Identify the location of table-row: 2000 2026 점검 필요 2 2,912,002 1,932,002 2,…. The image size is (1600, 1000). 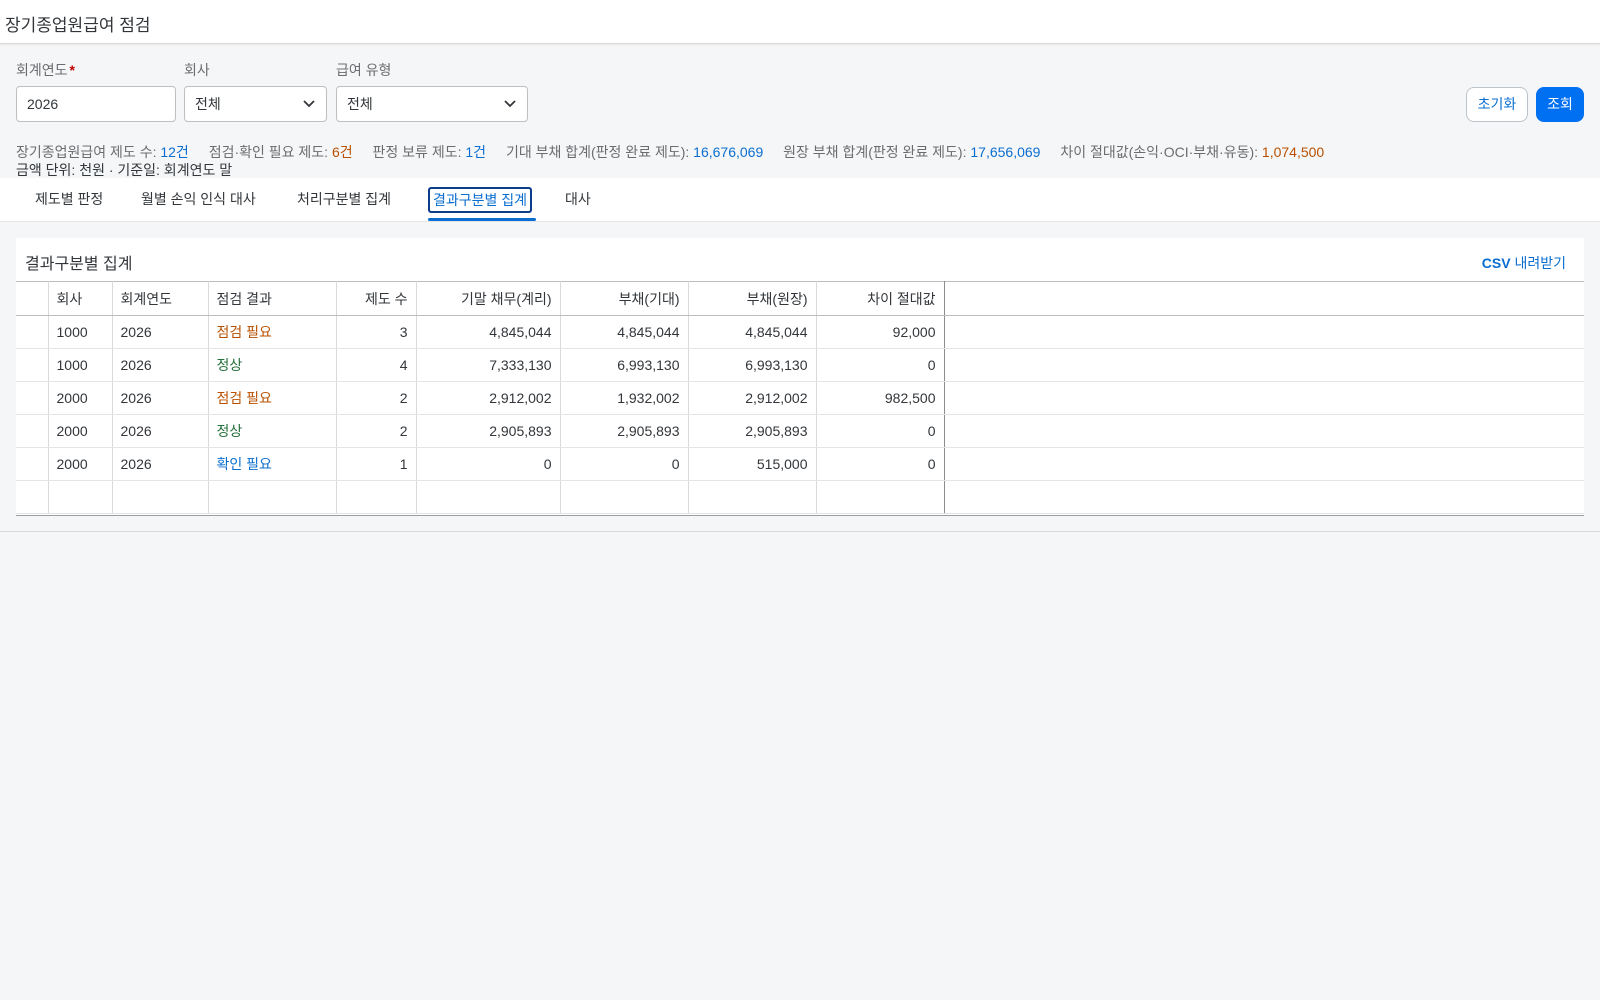
(800, 398).